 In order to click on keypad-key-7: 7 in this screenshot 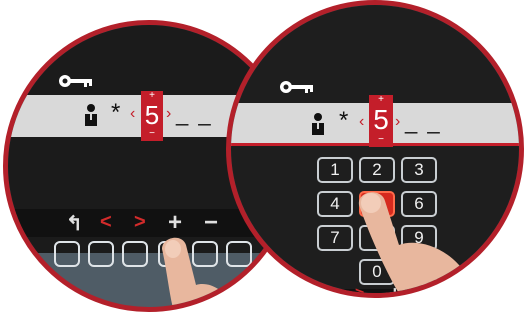, I will do `click(335, 238)`.